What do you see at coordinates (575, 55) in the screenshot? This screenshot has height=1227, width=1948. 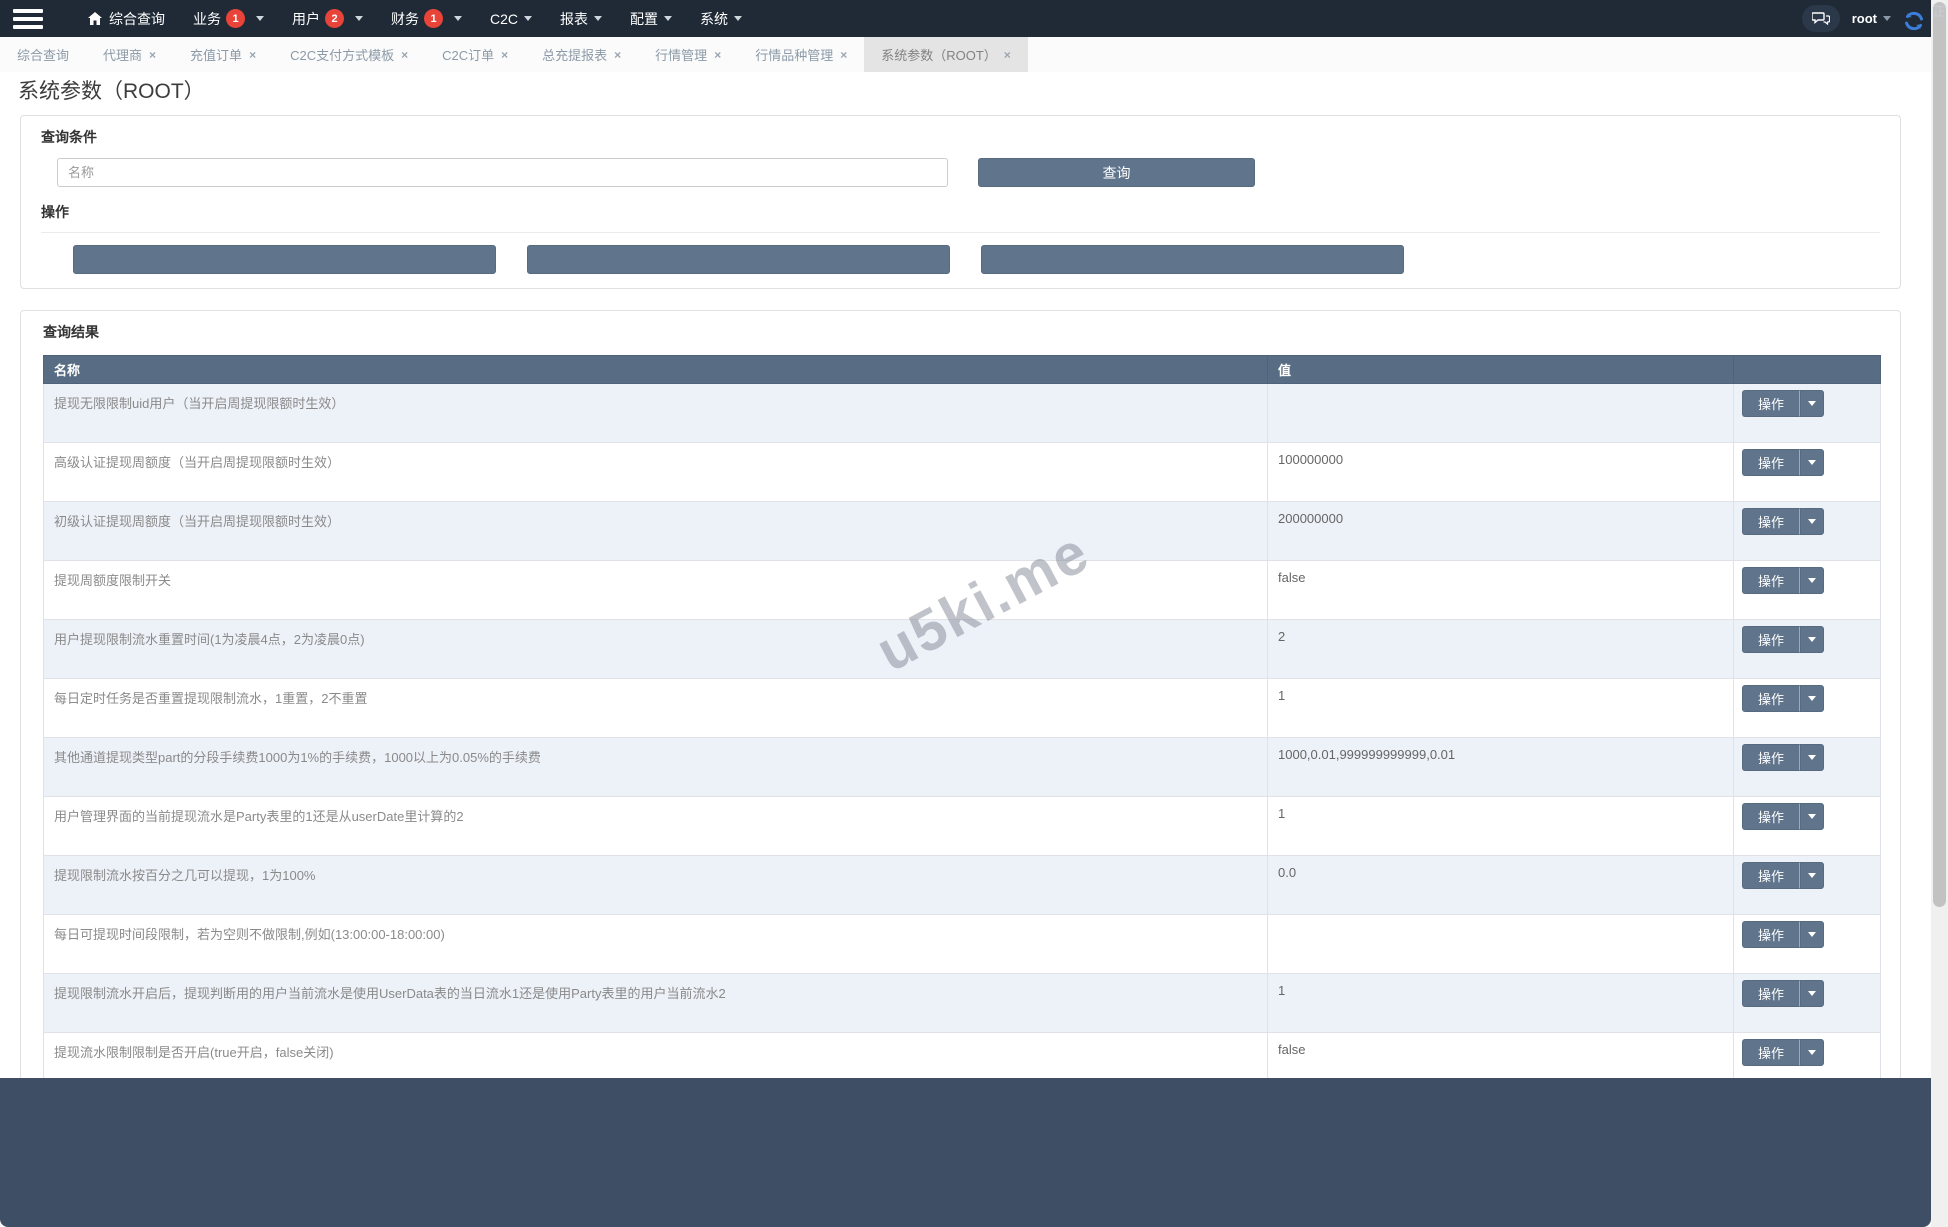 I see `tab-label: 总充提报表` at bounding box center [575, 55].